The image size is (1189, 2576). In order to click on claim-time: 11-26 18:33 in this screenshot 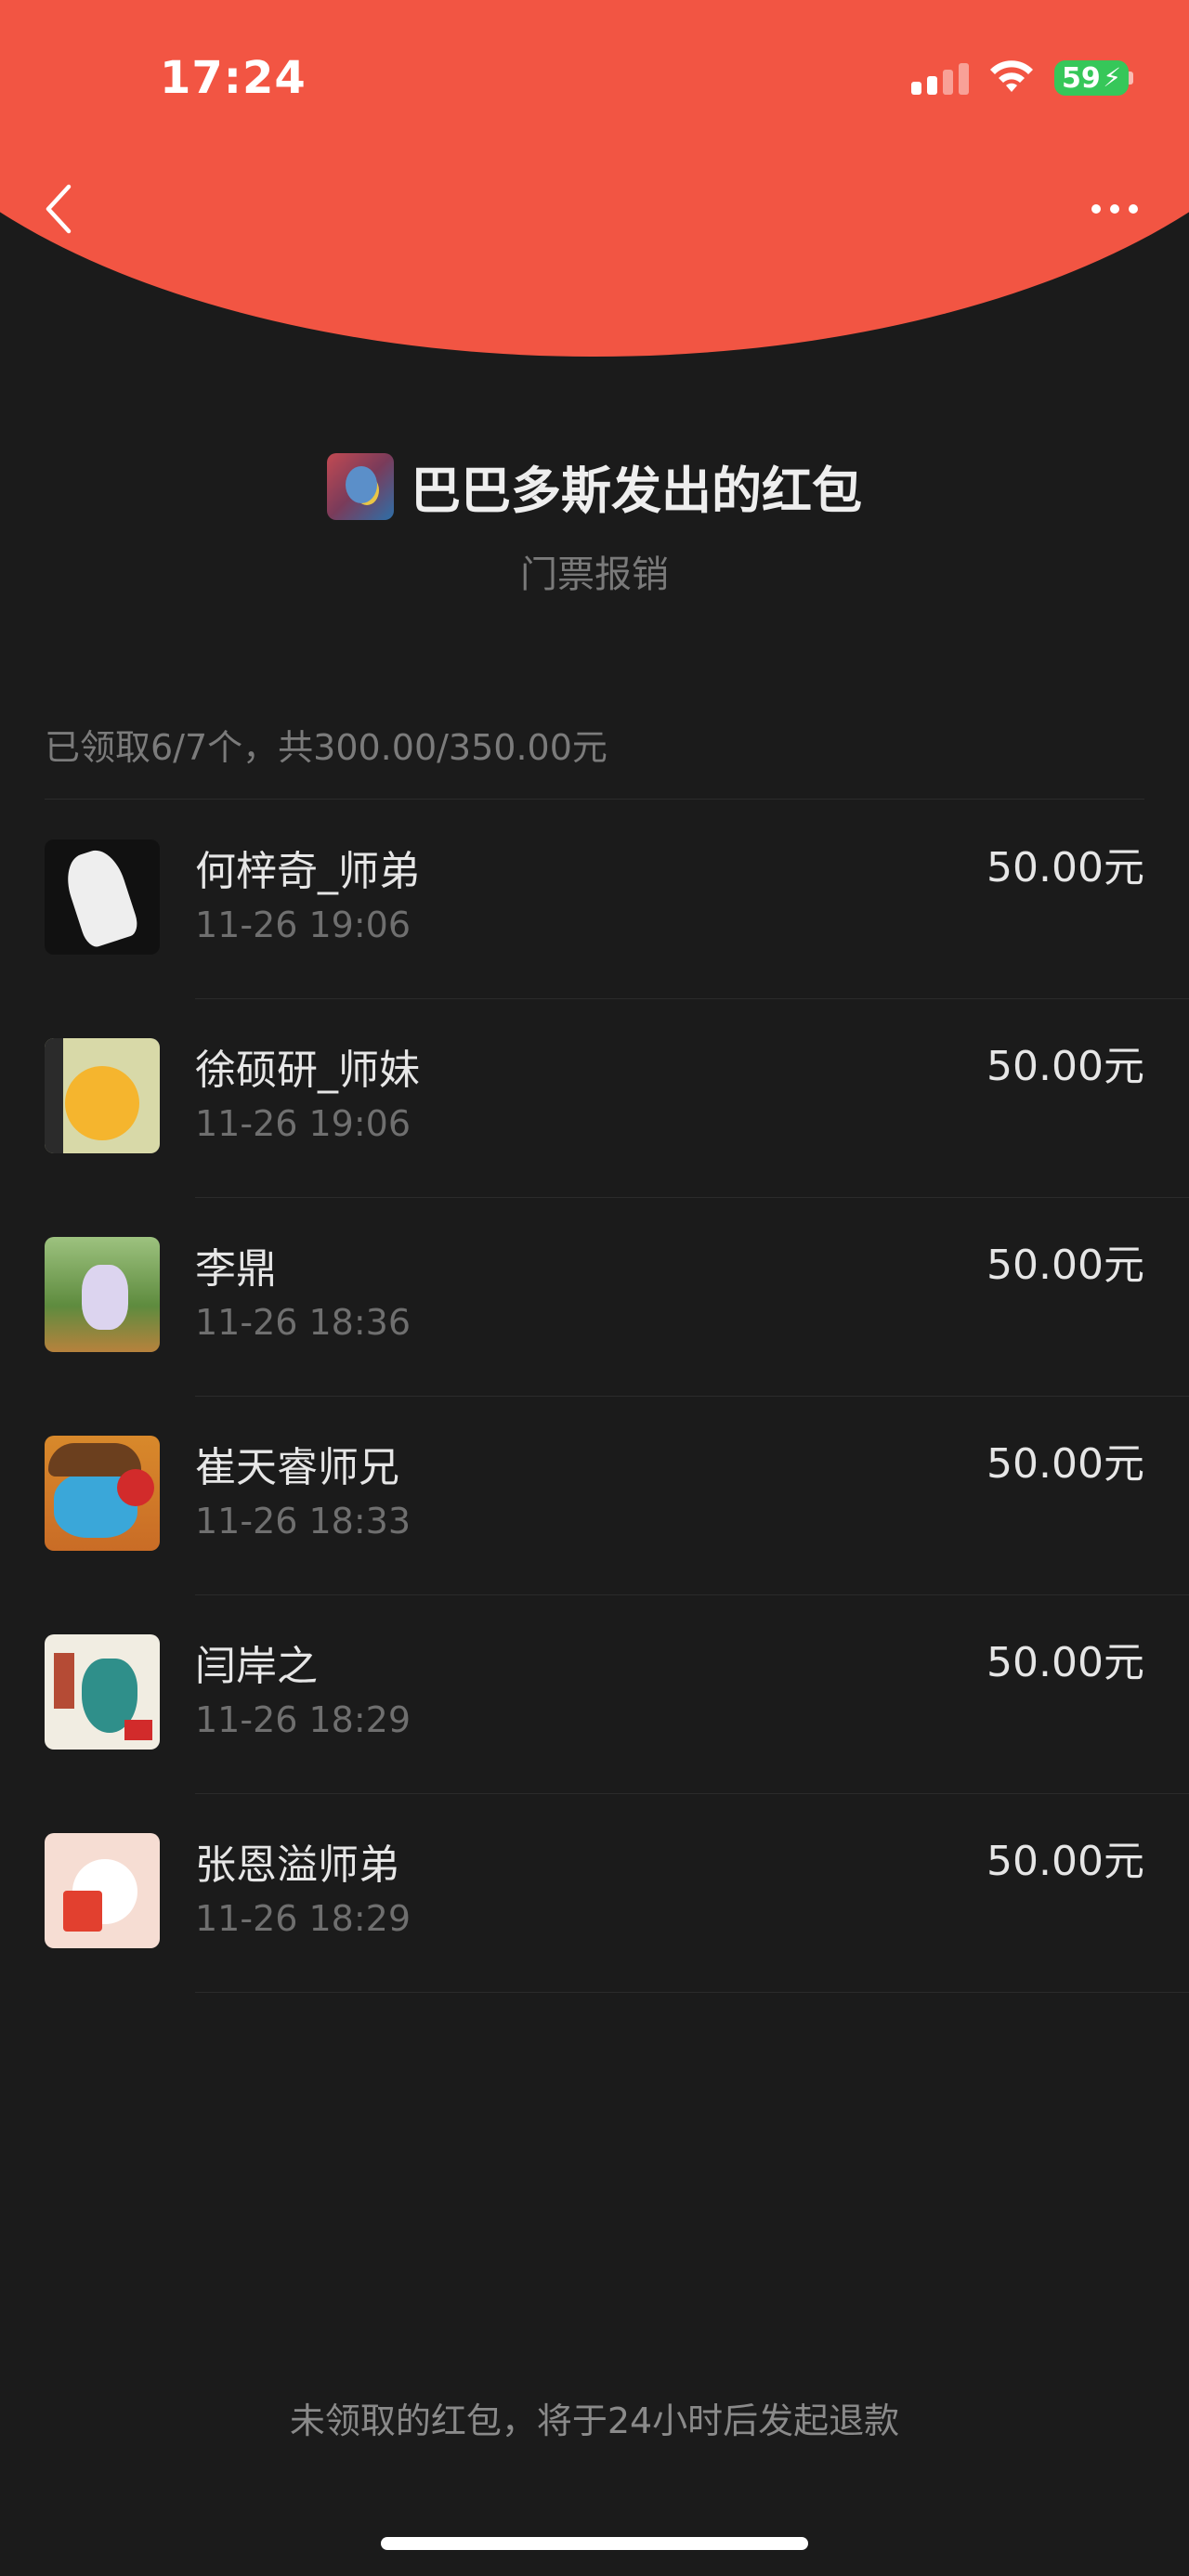, I will do `click(304, 1521)`.